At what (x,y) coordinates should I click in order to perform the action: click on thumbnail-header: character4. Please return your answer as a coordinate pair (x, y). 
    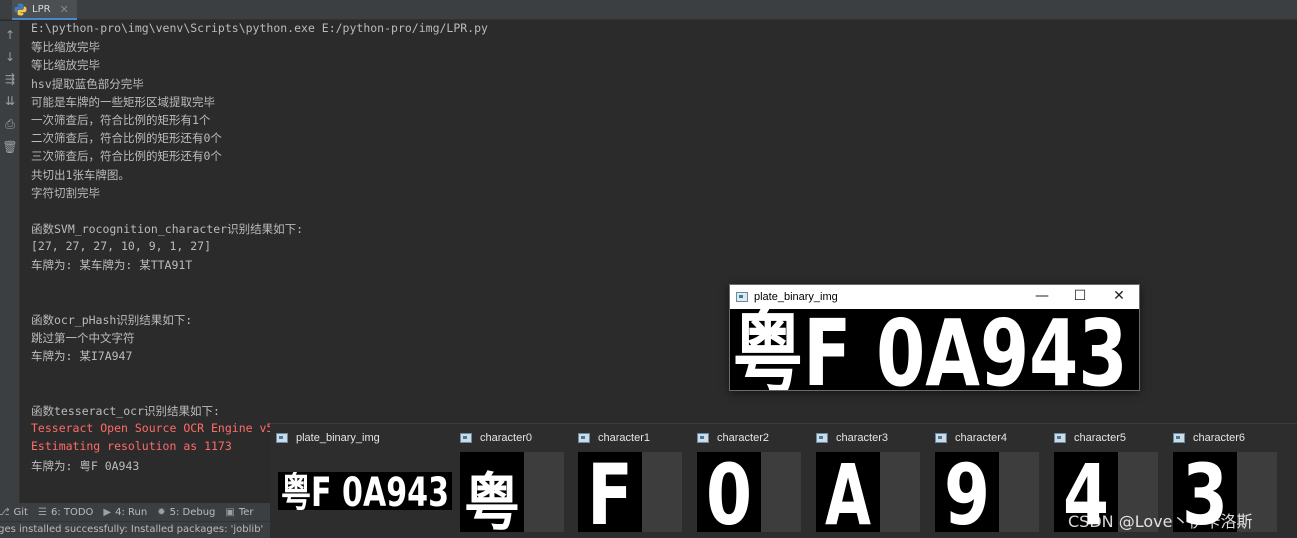
    Looking at the image, I should click on (971, 438).